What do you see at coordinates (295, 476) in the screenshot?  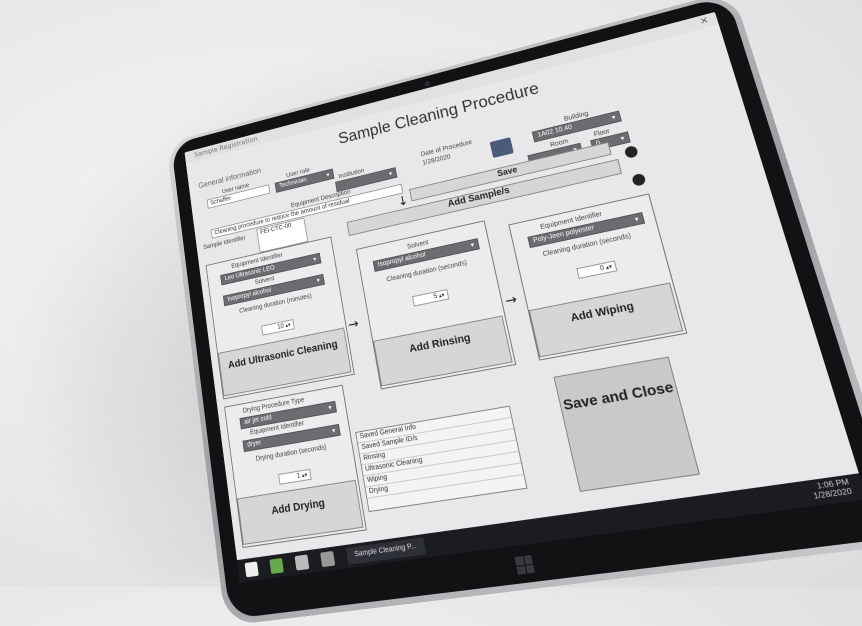 I see `drying-duration-stepper: 1` at bounding box center [295, 476].